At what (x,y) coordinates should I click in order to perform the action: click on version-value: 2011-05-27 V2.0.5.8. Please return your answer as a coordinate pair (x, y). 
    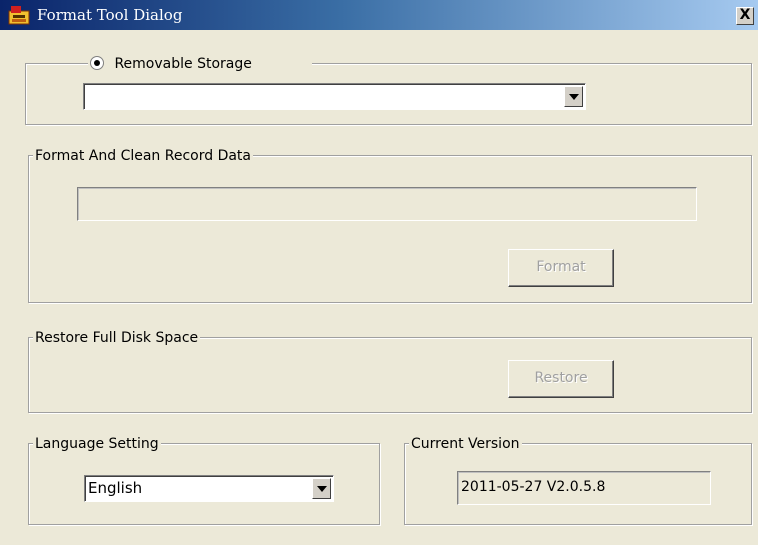
    Looking at the image, I should click on (533, 487).